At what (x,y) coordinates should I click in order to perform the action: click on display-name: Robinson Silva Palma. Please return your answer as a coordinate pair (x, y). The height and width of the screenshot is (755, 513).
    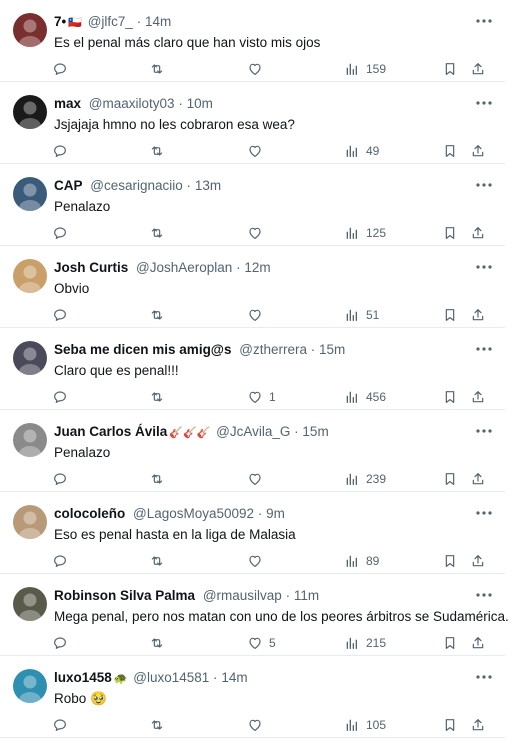
    Looking at the image, I should click on (124, 595).